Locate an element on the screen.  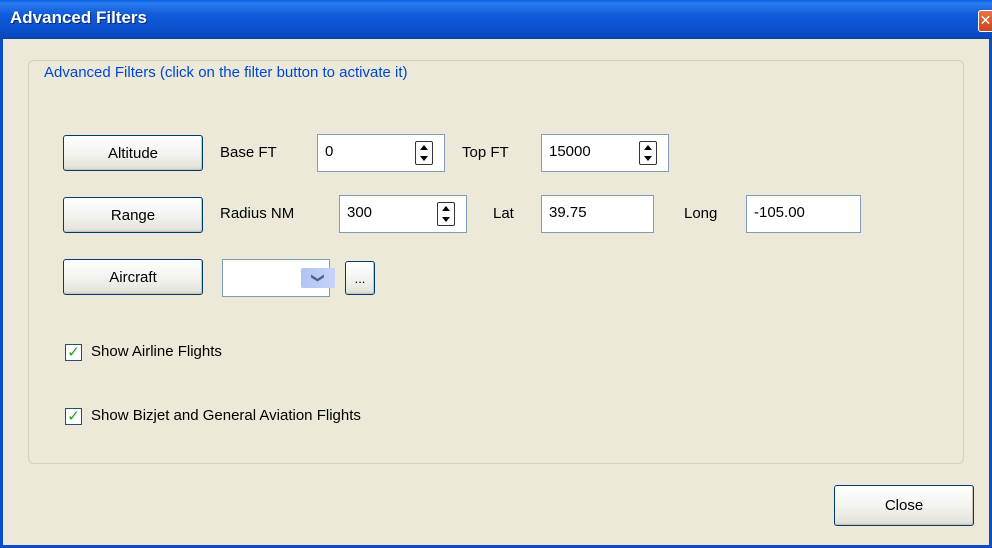
close-window-icon: ✕ is located at coordinates (985, 21).